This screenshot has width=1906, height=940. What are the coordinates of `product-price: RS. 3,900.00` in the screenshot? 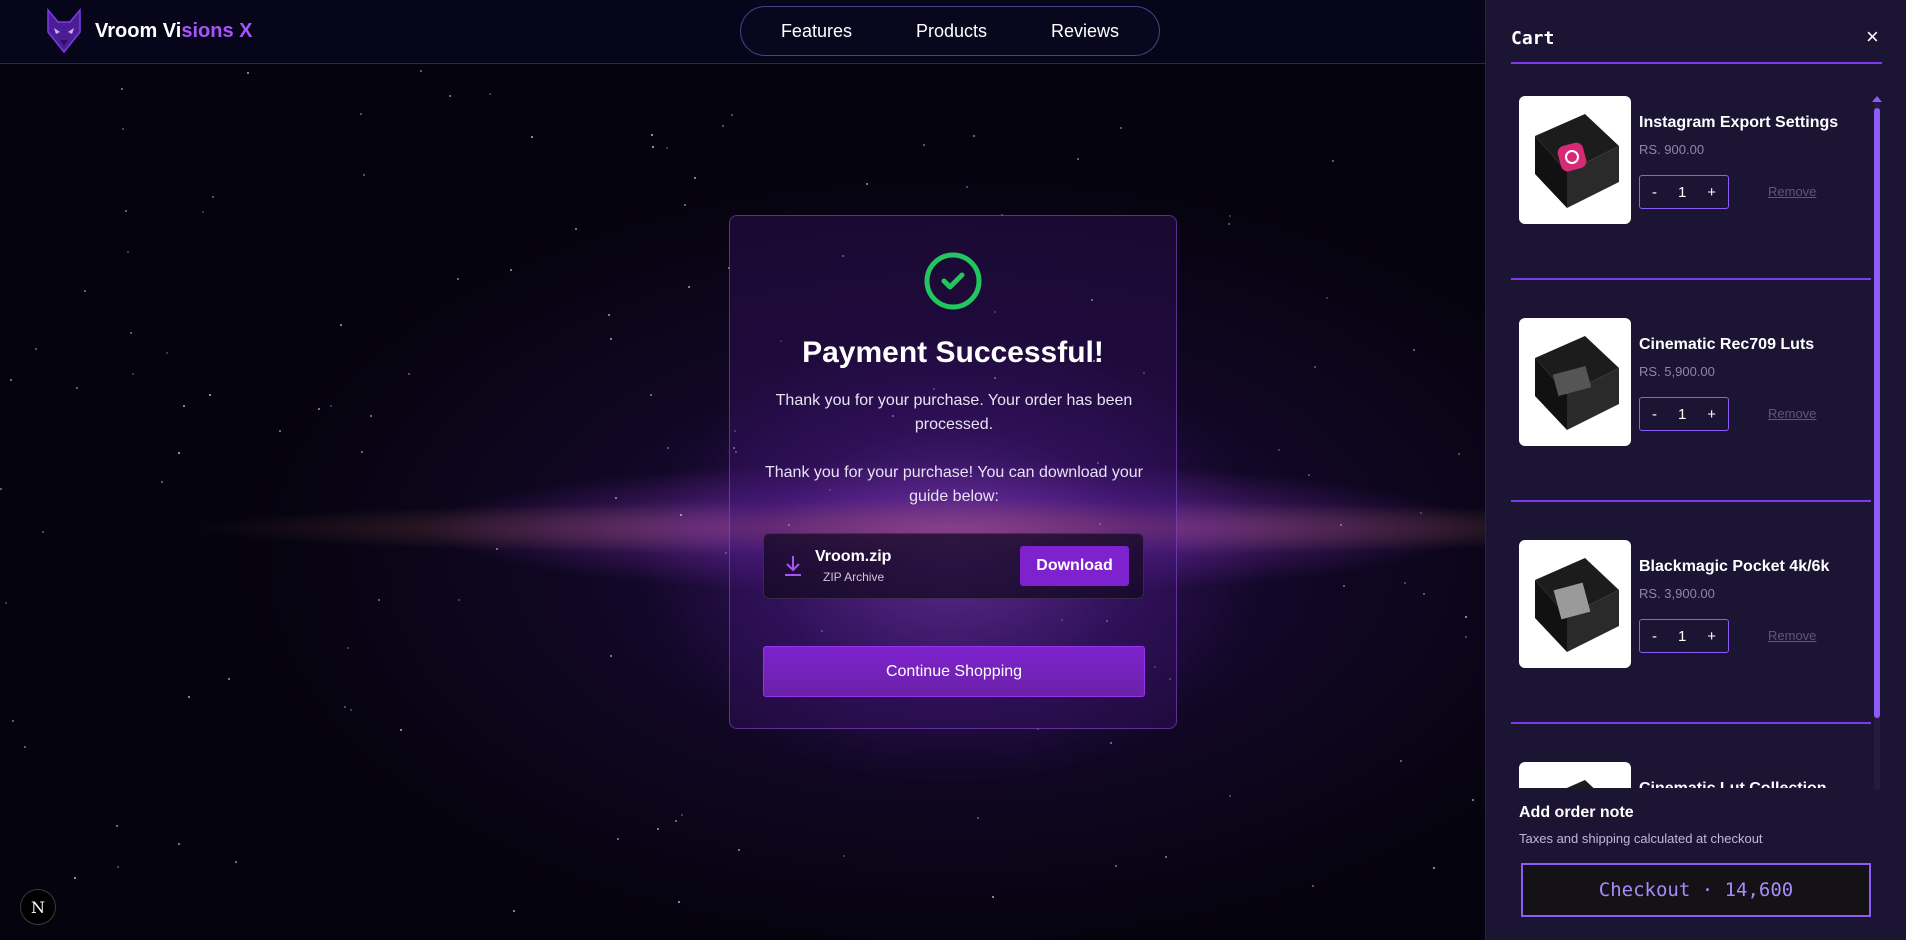 It's located at (1677, 593).